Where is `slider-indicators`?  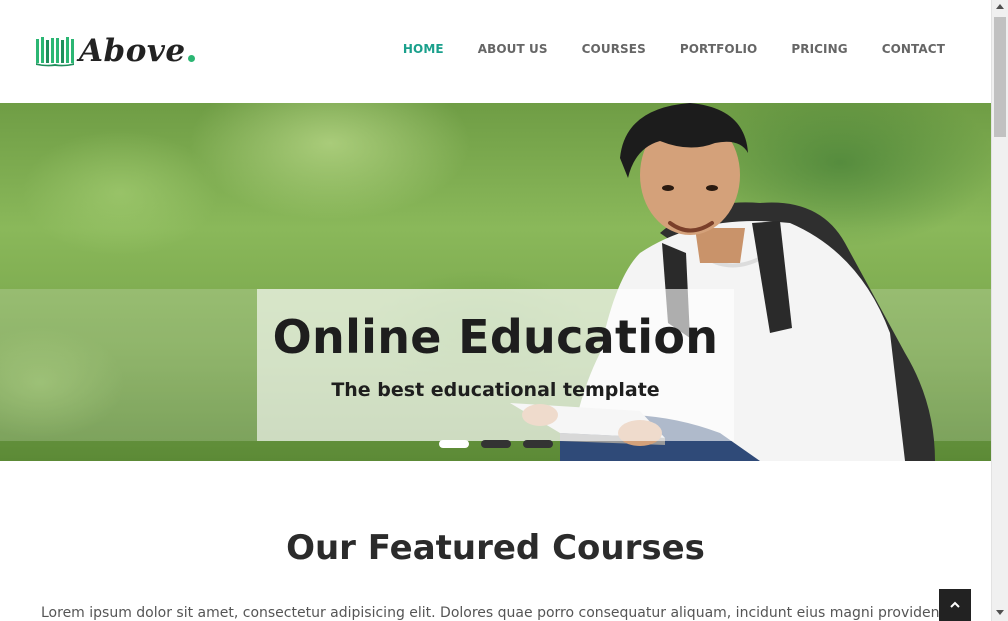
slider-indicators is located at coordinates (502, 444).